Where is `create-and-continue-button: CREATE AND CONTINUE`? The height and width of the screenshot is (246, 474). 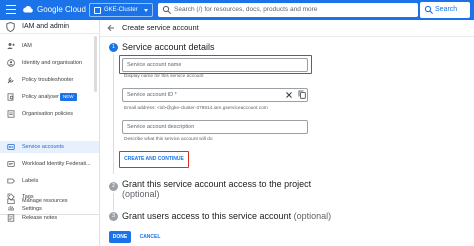 create-and-continue-button: CREATE AND CONTINUE is located at coordinates (154, 159).